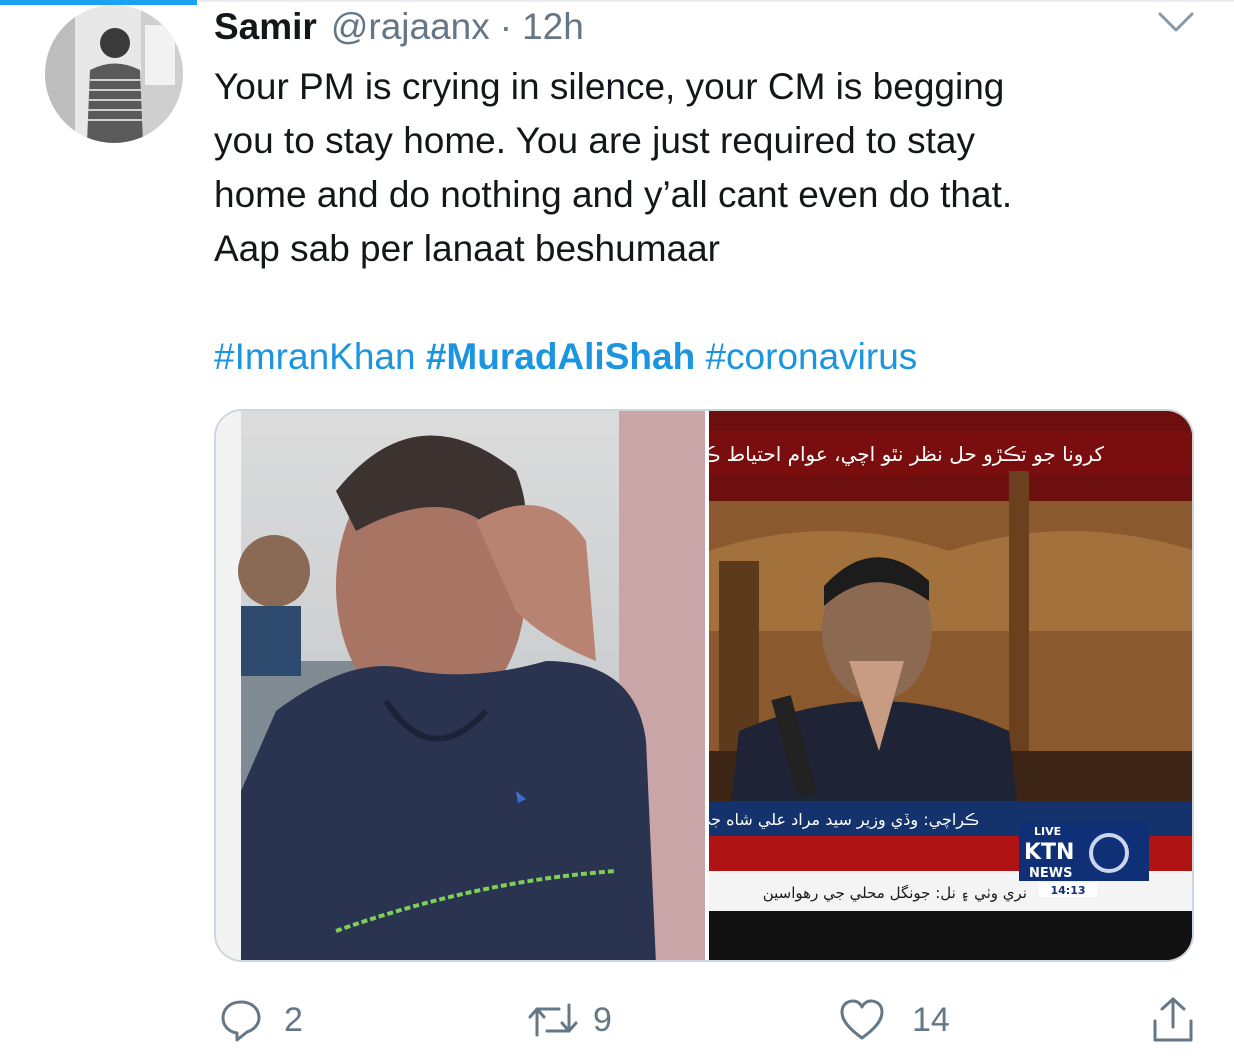 This screenshot has height=1062, width=1234. I want to click on like-count: 14, so click(931, 1019).